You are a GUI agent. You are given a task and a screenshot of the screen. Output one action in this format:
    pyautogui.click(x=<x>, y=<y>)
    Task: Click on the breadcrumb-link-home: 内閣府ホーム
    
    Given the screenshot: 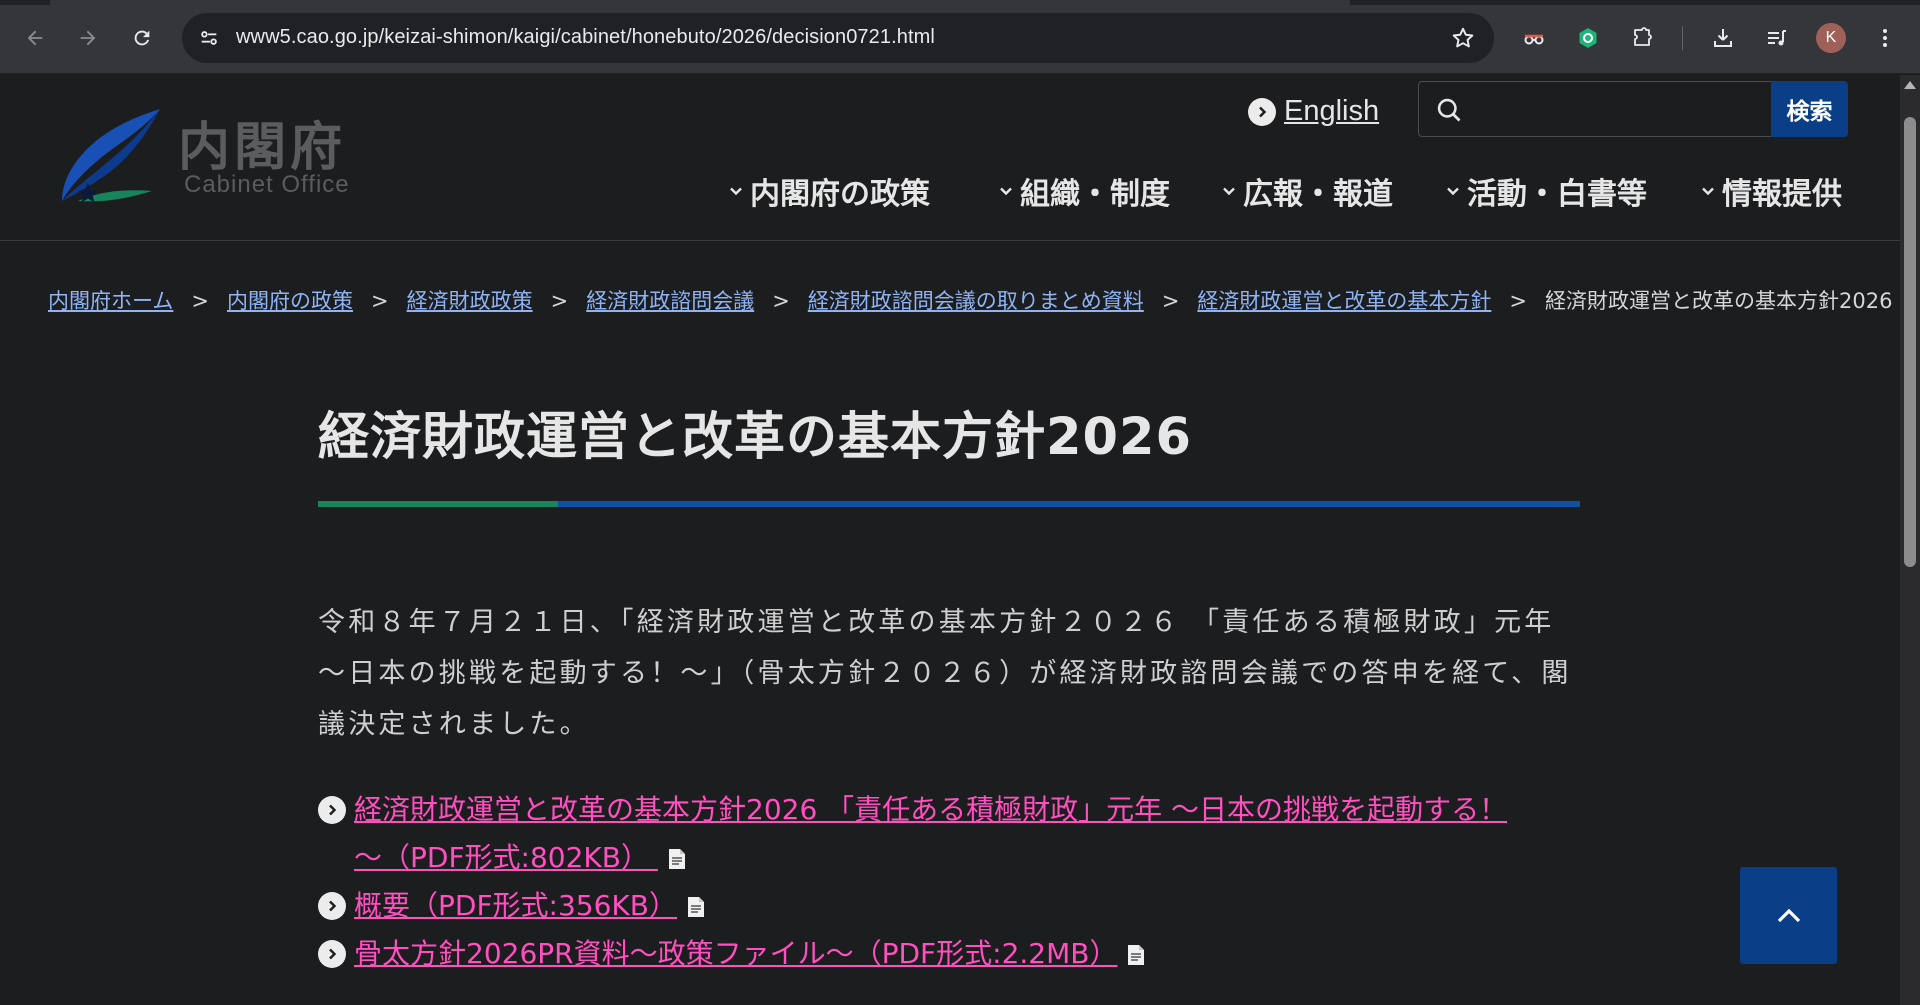 What is the action you would take?
    pyautogui.click(x=110, y=301)
    